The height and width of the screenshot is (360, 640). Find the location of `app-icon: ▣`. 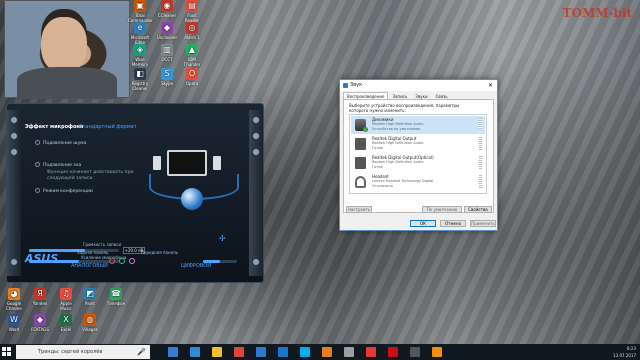

app-icon: ▣ is located at coordinates (140, 6).